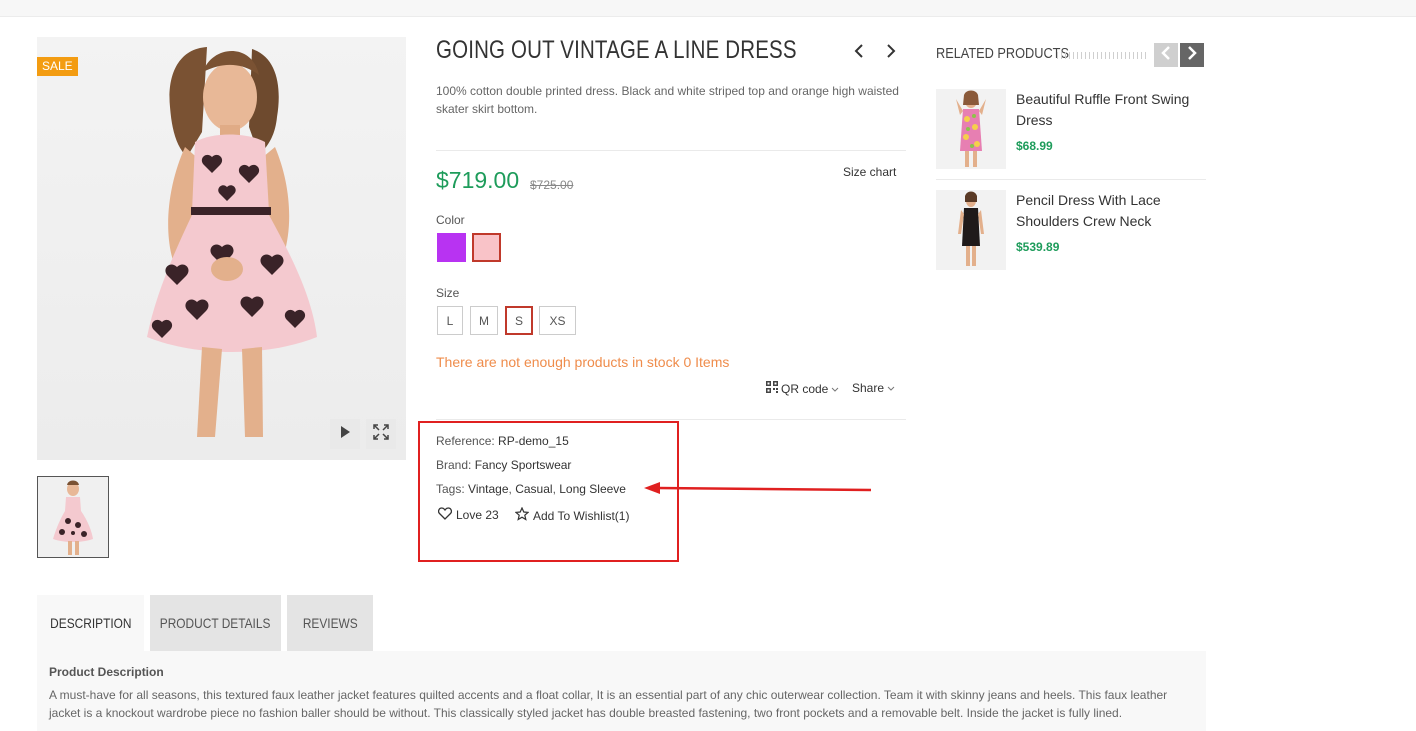  What do you see at coordinates (557, 320) in the screenshot?
I see `size-option-xs: XS` at bounding box center [557, 320].